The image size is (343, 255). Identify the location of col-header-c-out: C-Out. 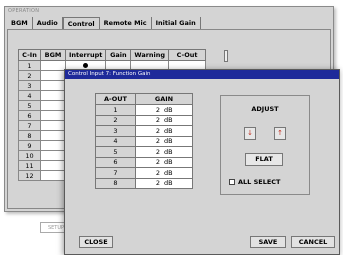
(187, 55).